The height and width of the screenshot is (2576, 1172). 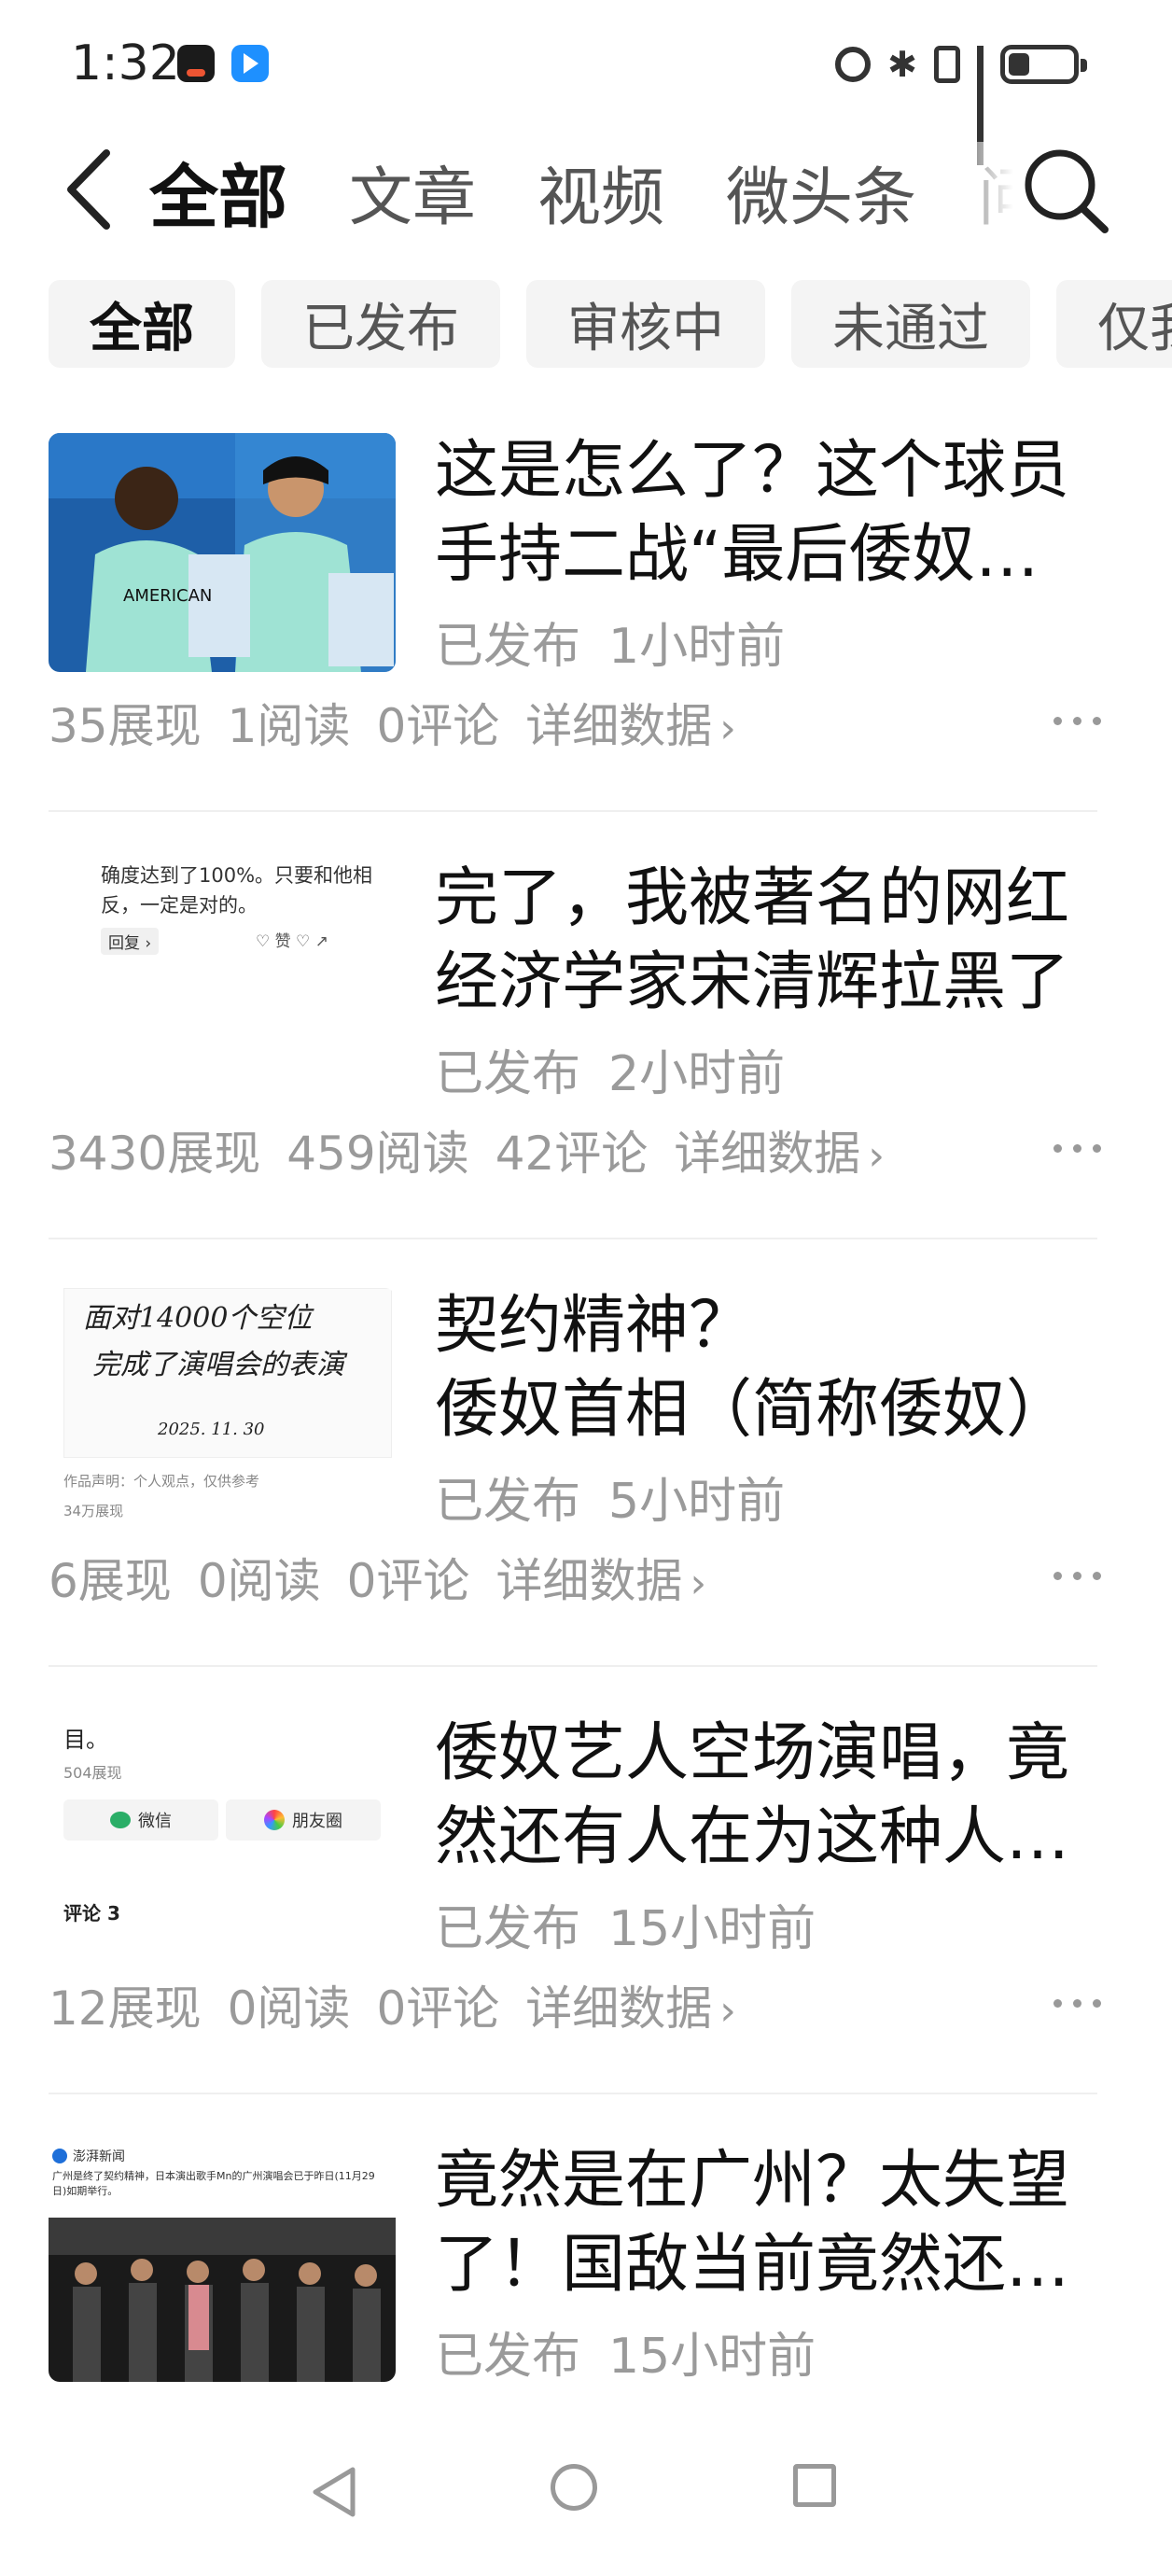 I want to click on thumb-share-moments: 朋友圈, so click(x=303, y=1820).